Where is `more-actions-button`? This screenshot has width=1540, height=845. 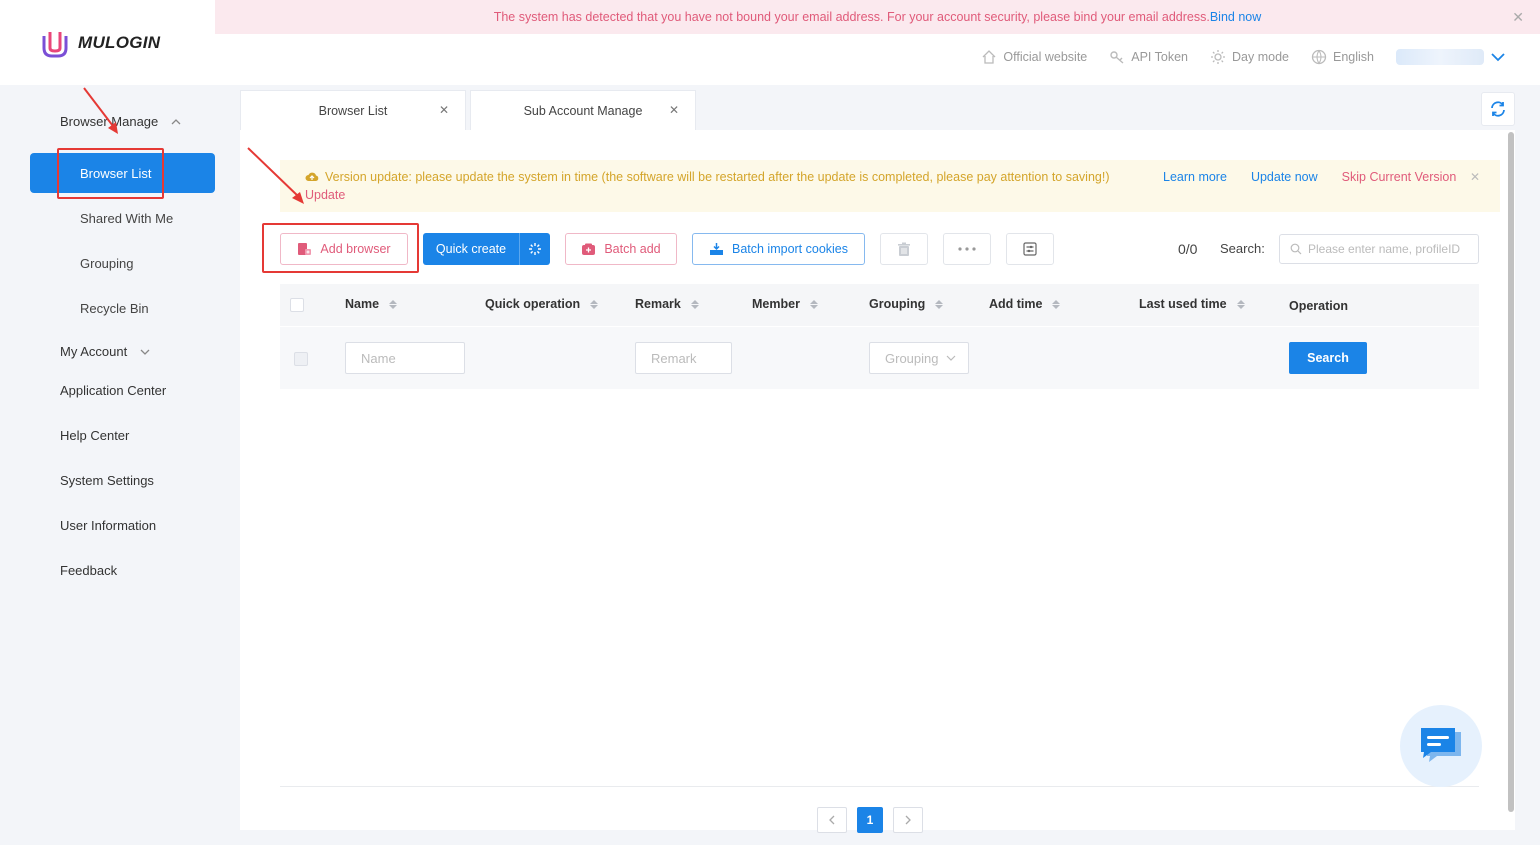
more-actions-button is located at coordinates (967, 249).